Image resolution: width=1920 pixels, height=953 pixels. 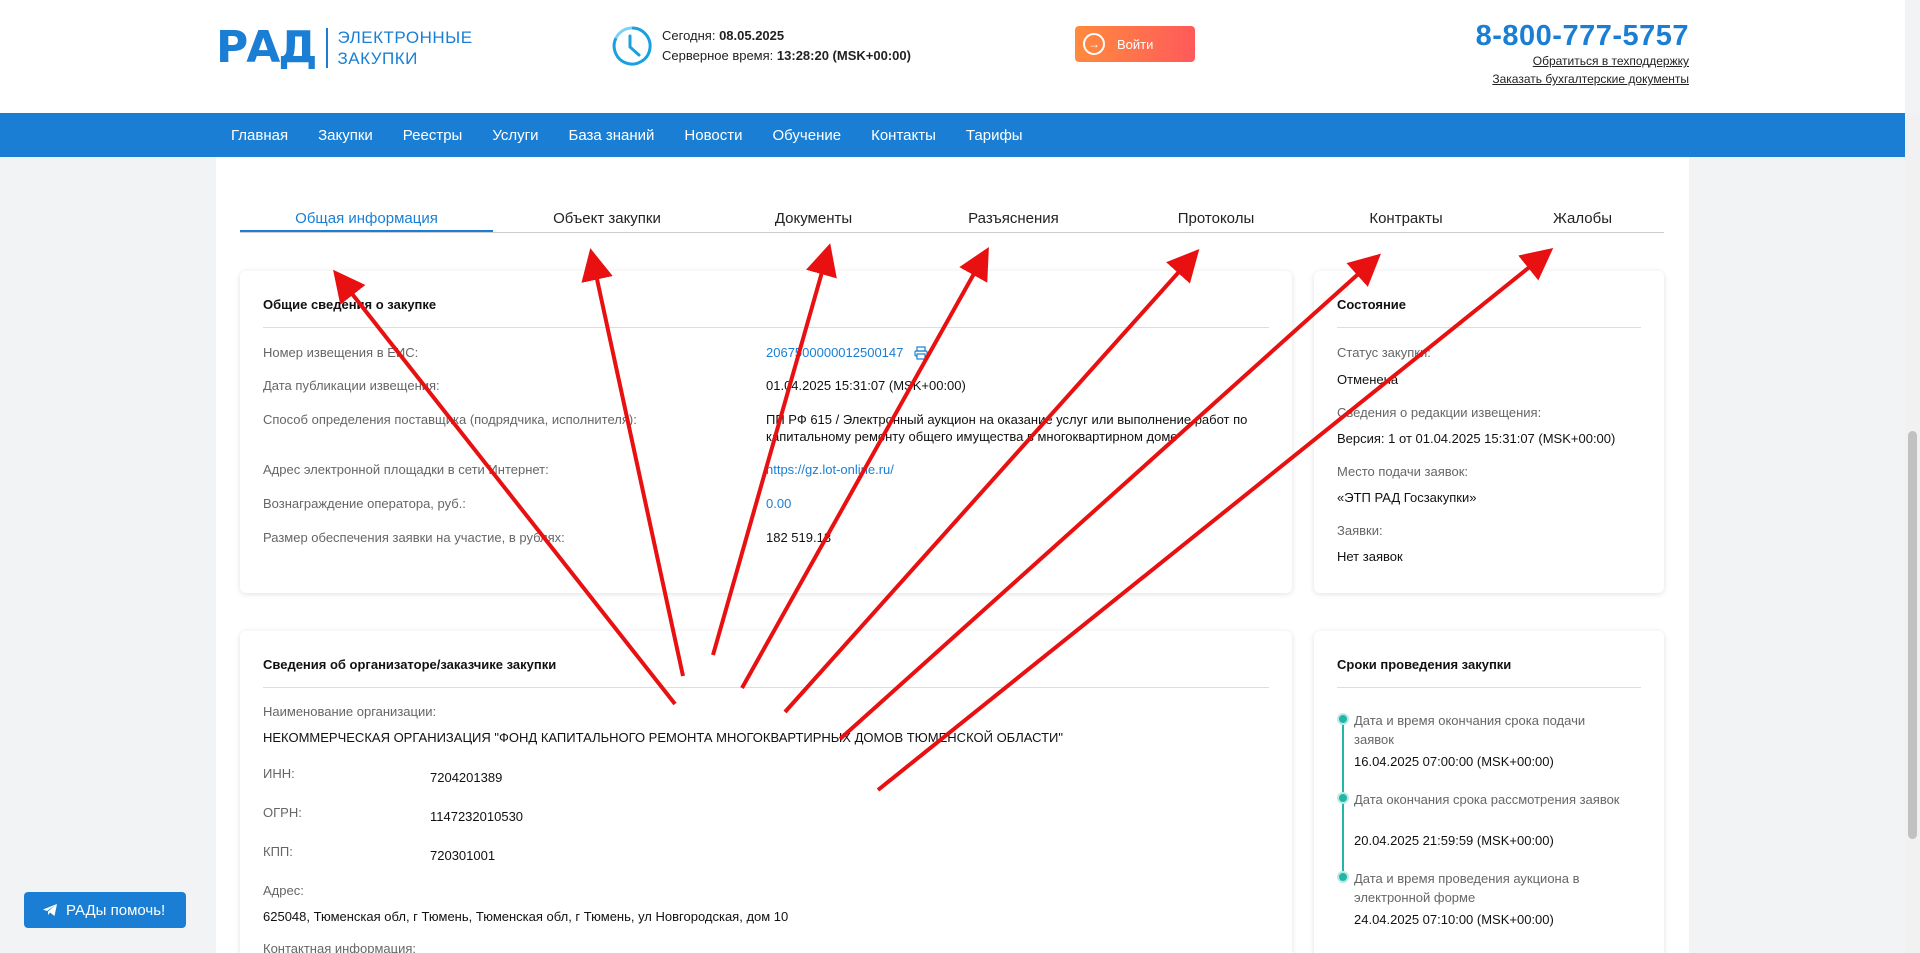 What do you see at coordinates (282, 812) in the screenshot?
I see `ogrn-label: ОГРН:` at bounding box center [282, 812].